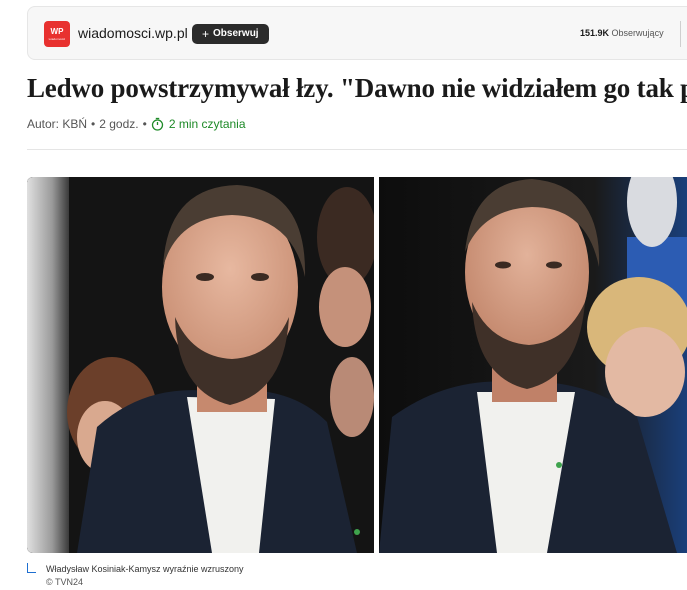 This screenshot has height=590, width=687. Describe the element at coordinates (236, 33) in the screenshot. I see `follow-label: Obserwuj` at that location.